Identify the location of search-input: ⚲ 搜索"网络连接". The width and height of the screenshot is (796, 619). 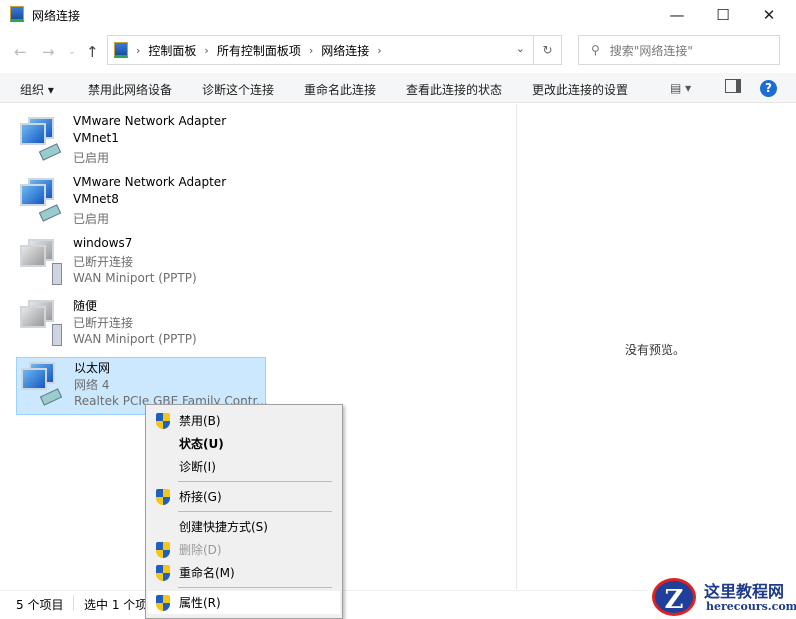
(679, 50).